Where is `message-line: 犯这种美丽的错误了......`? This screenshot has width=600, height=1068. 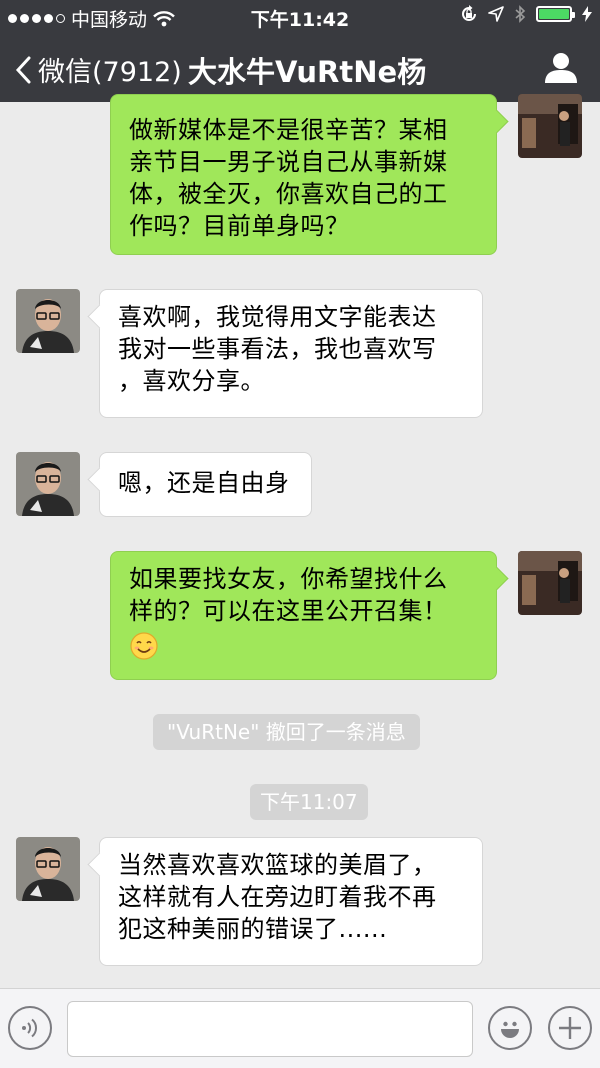 message-line: 犯这种美丽的错误了...... is located at coordinates (253, 929).